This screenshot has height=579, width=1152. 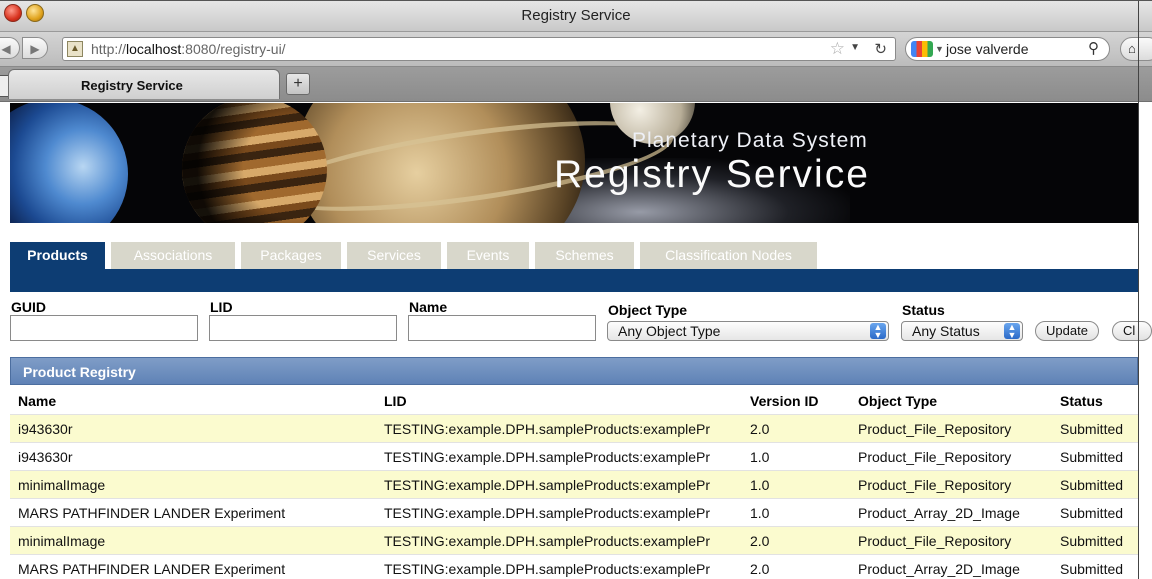 I want to click on lid-input, so click(x=303, y=328).